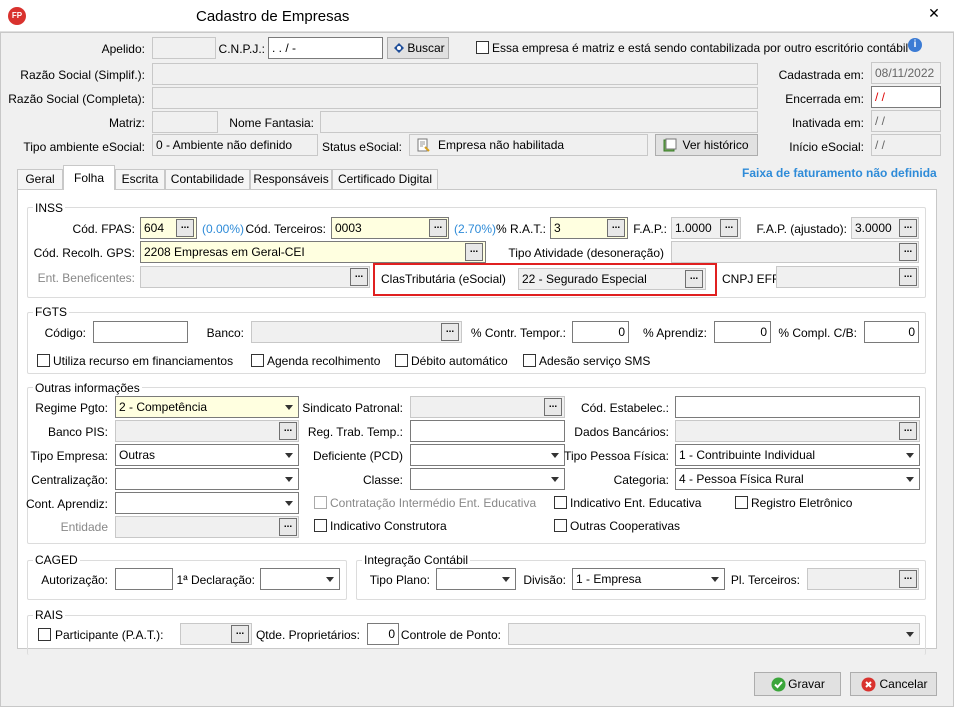 The height and width of the screenshot is (707, 954). I want to click on sindicato-field, so click(487, 407).